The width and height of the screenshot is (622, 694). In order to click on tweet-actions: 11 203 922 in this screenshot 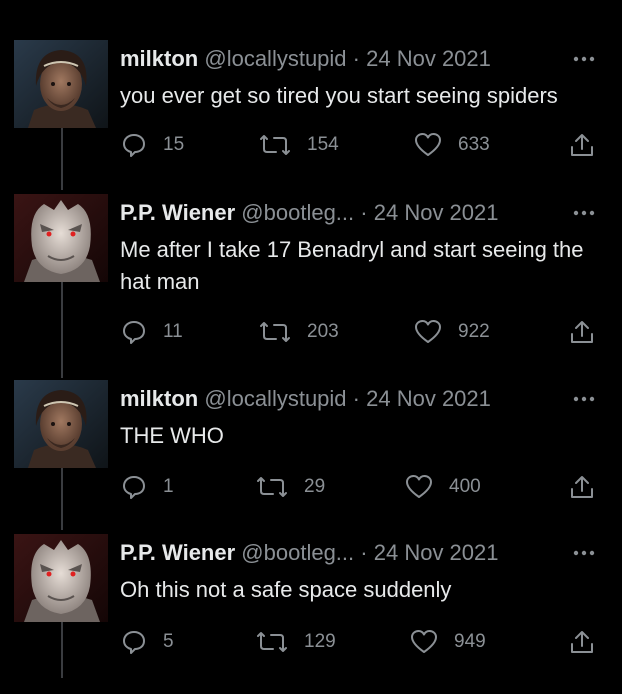, I will do `click(311, 332)`.